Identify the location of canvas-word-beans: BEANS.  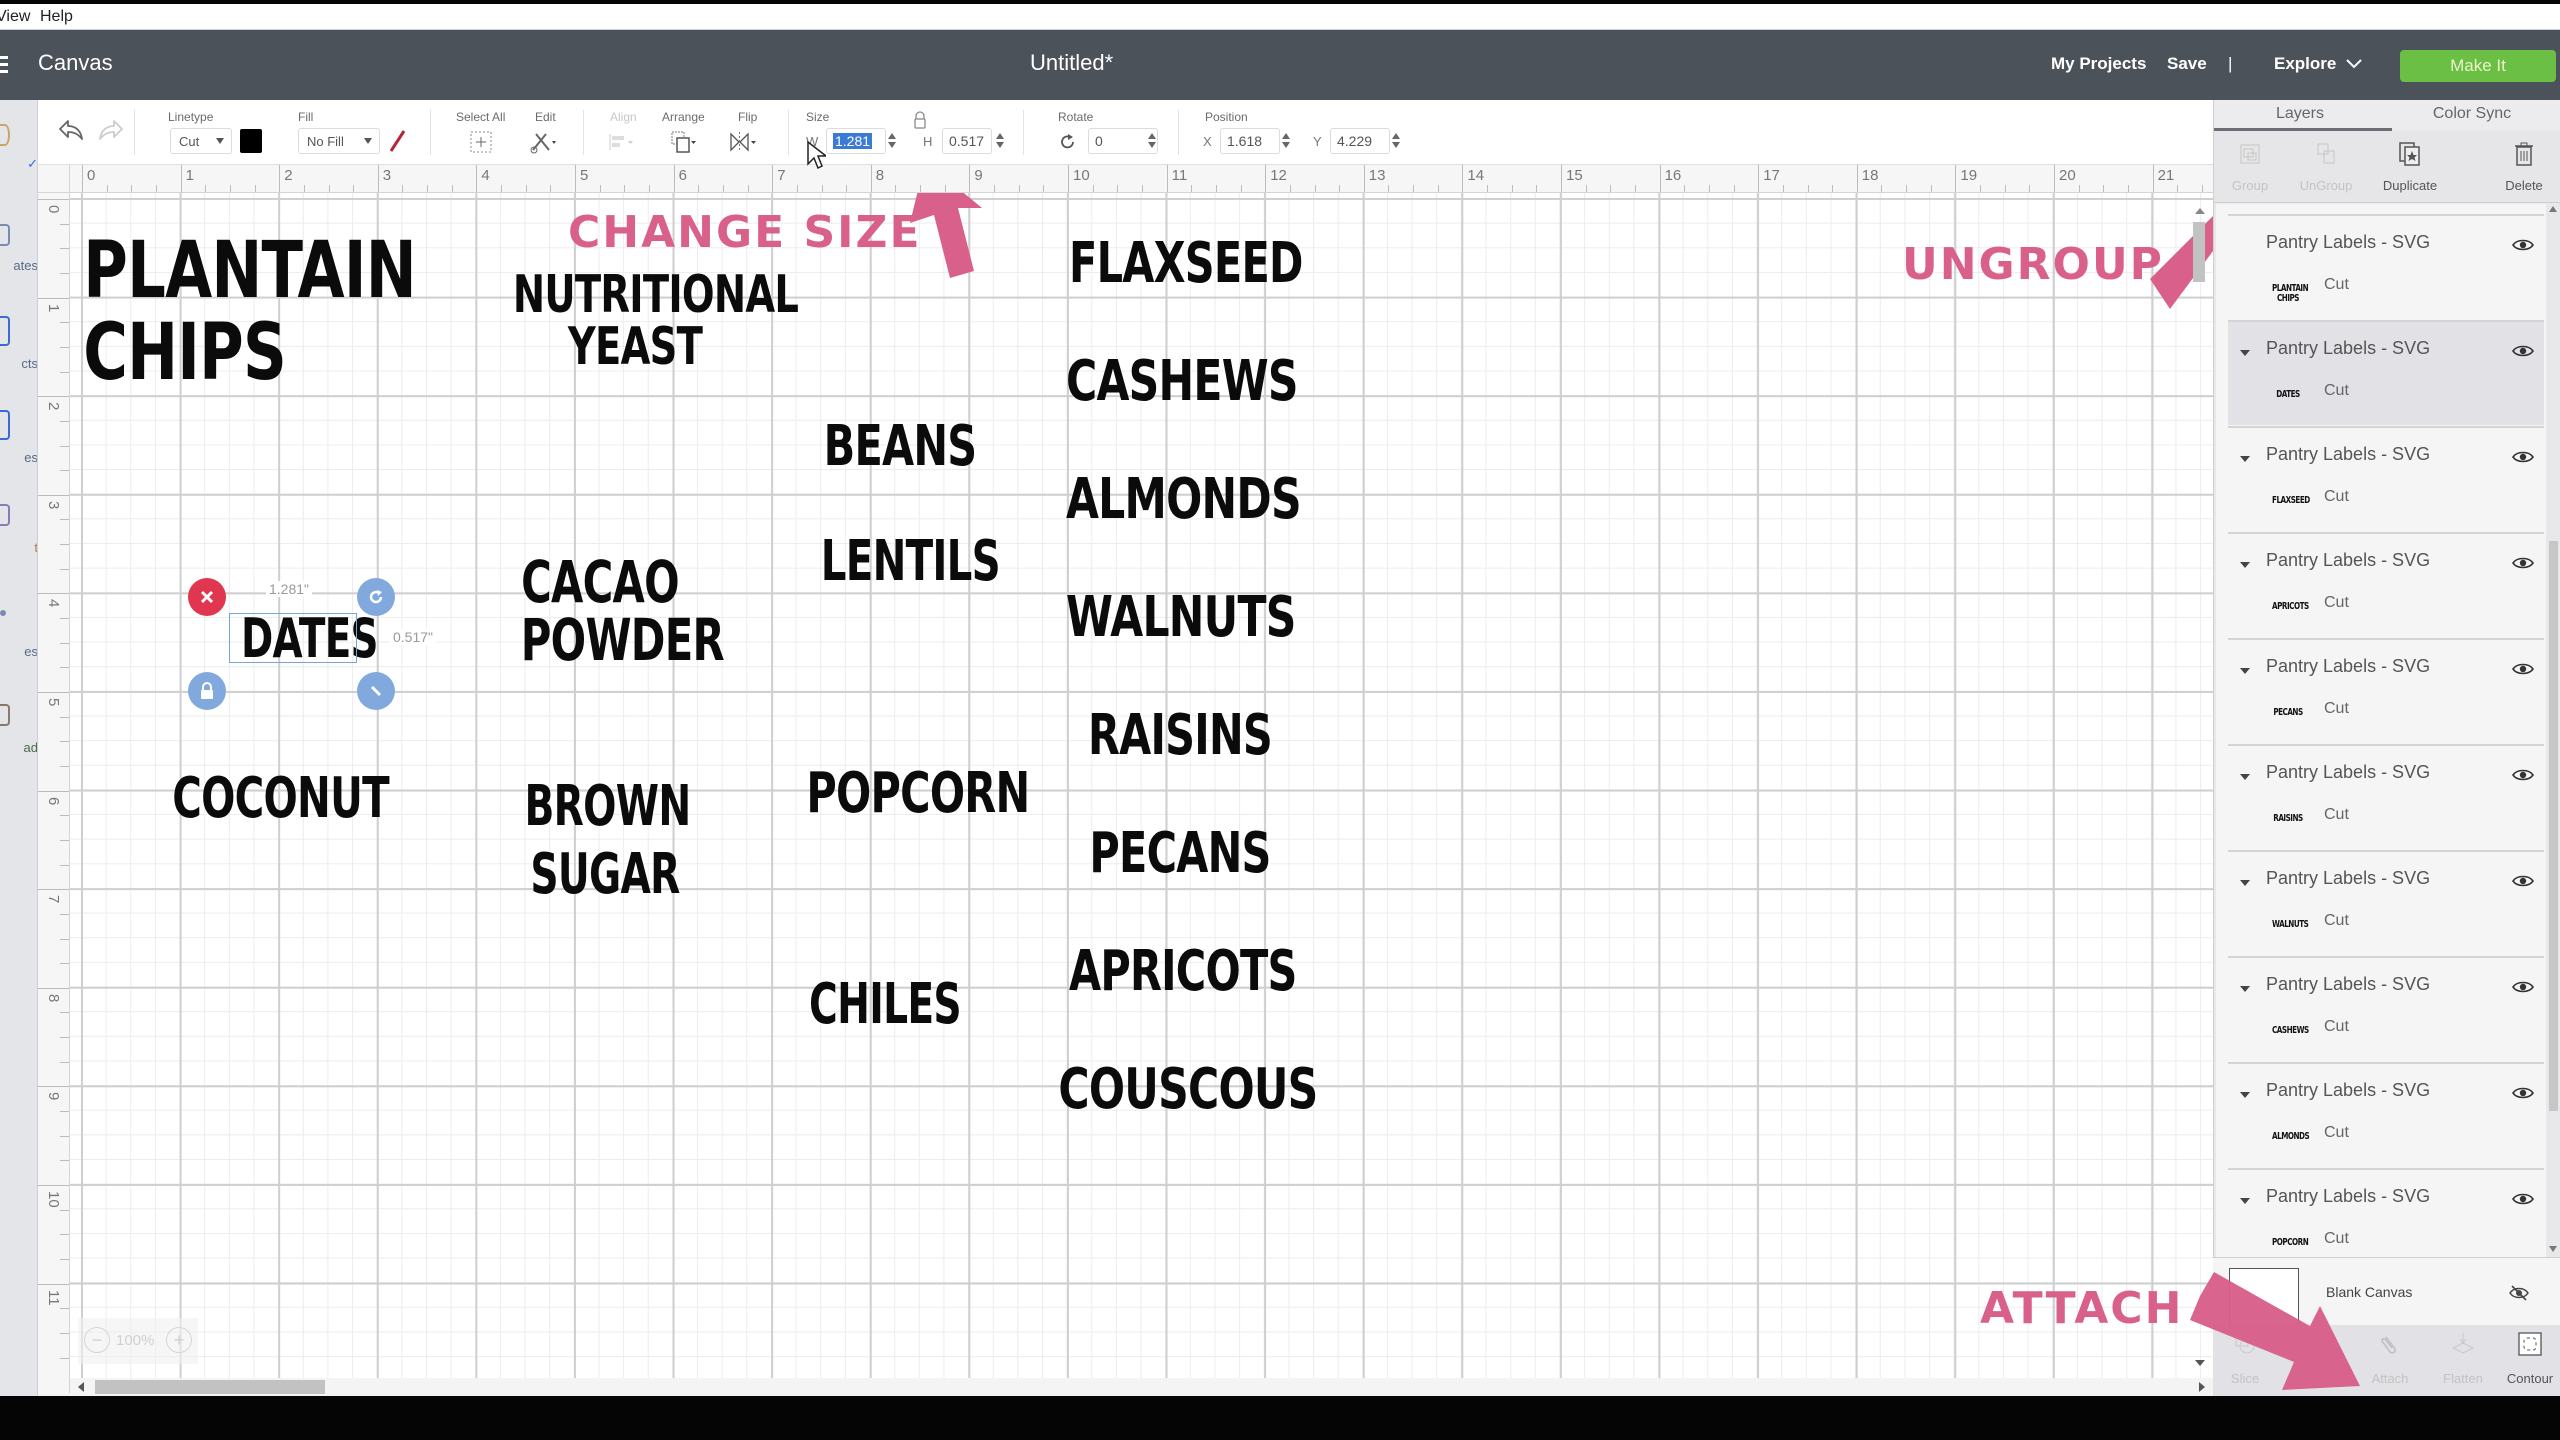
(900, 447).